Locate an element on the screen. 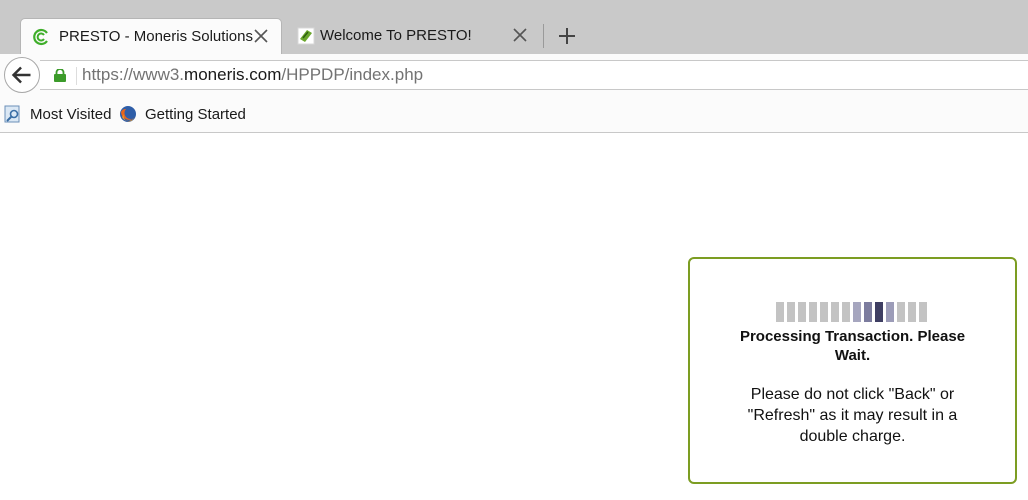 The height and width of the screenshot is (500, 1028). tab-welcome-presto: Welcome To PRESTO! is located at coordinates (413, 36).